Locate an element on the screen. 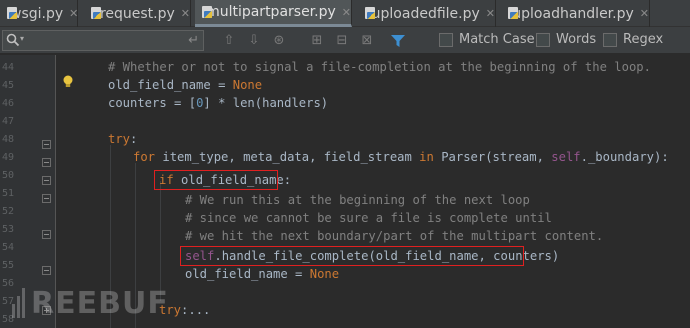  line-number: 51 is located at coordinates (7, 193).